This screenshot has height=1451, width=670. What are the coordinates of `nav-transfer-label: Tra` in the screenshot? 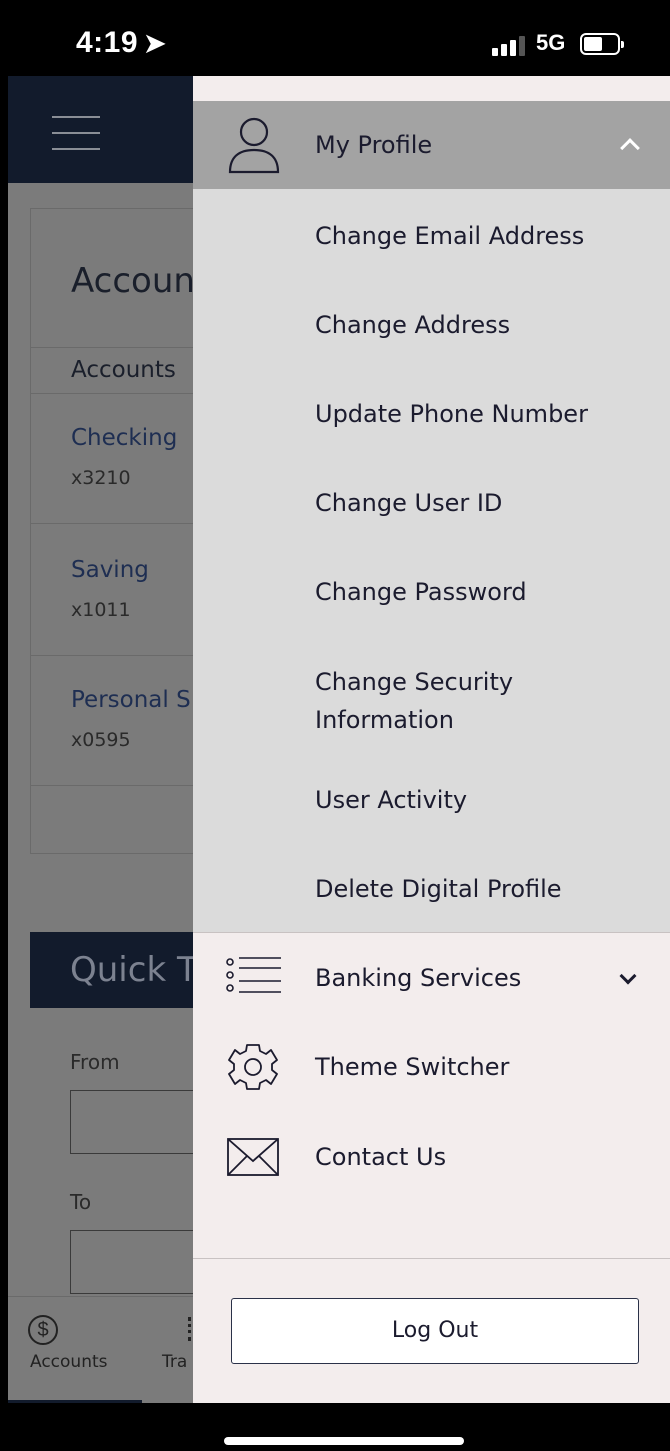 It's located at (174, 1362).